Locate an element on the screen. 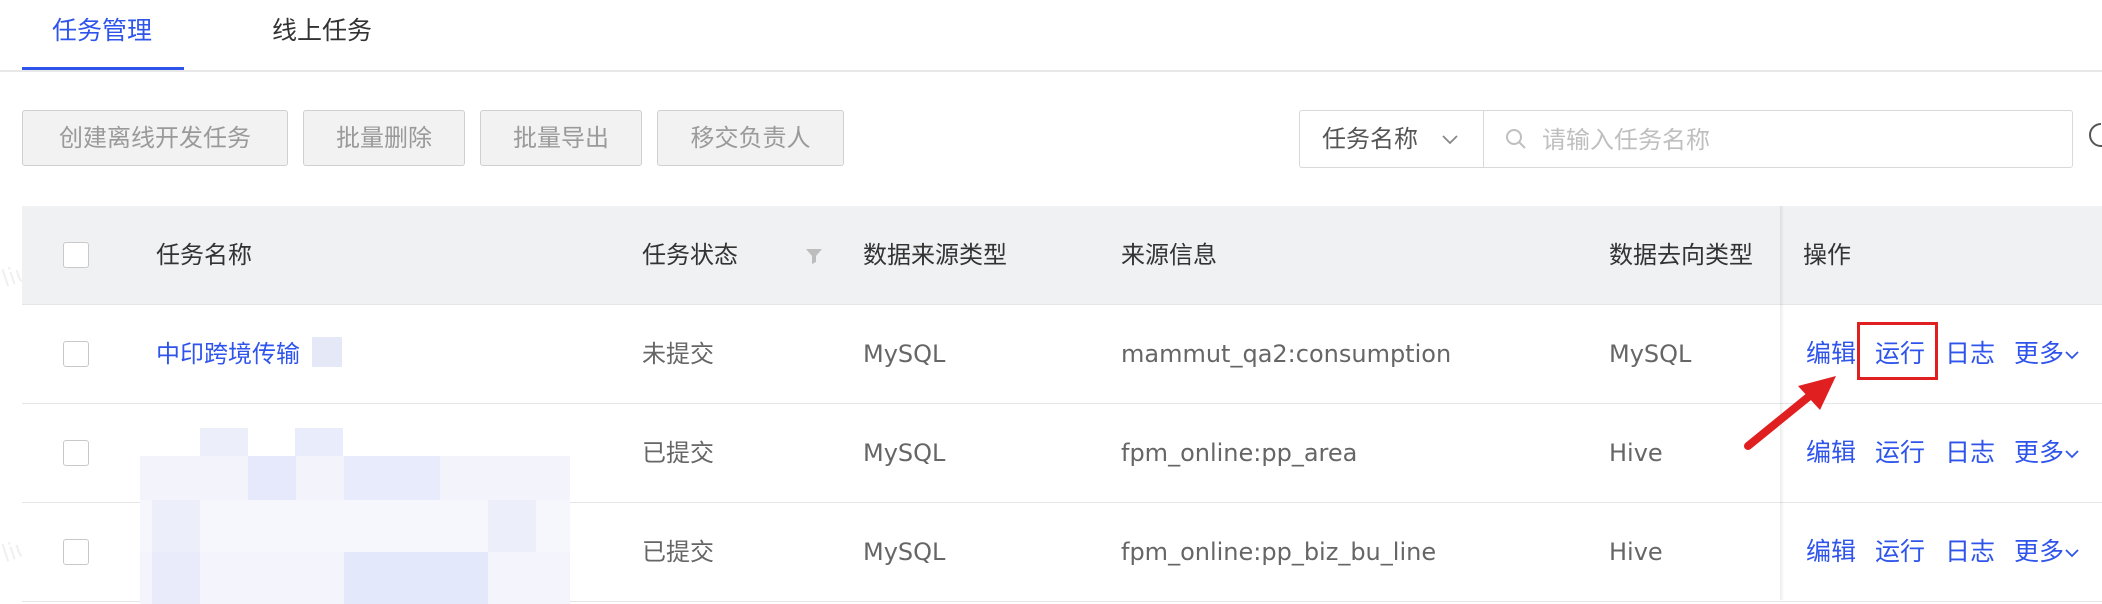 This screenshot has height=604, width=2102. redacted-mosaic is located at coordinates (355, 516).